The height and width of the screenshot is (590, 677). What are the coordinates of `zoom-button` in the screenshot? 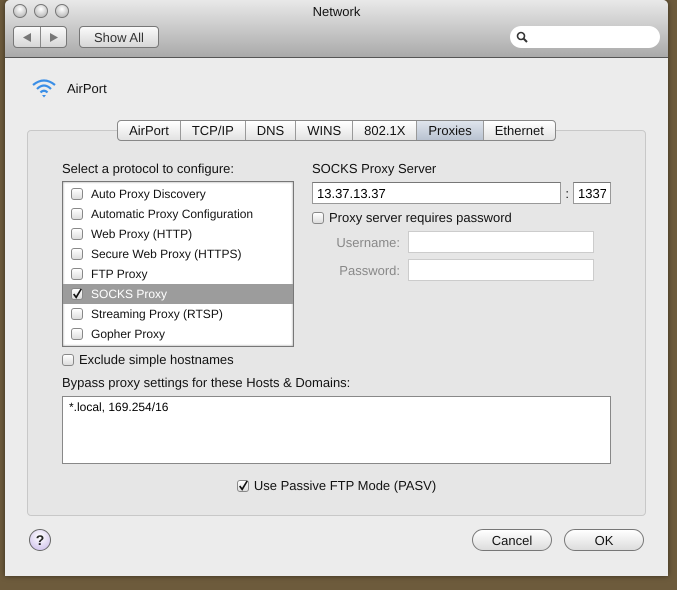 It's located at (62, 11).